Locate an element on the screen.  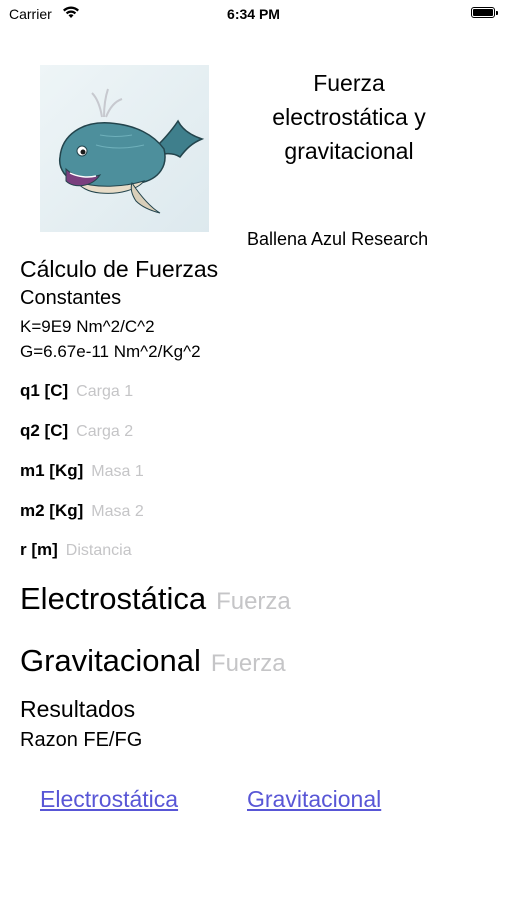
input-row-m1: m1 [Kg] Masa 1 is located at coordinates (82, 471).